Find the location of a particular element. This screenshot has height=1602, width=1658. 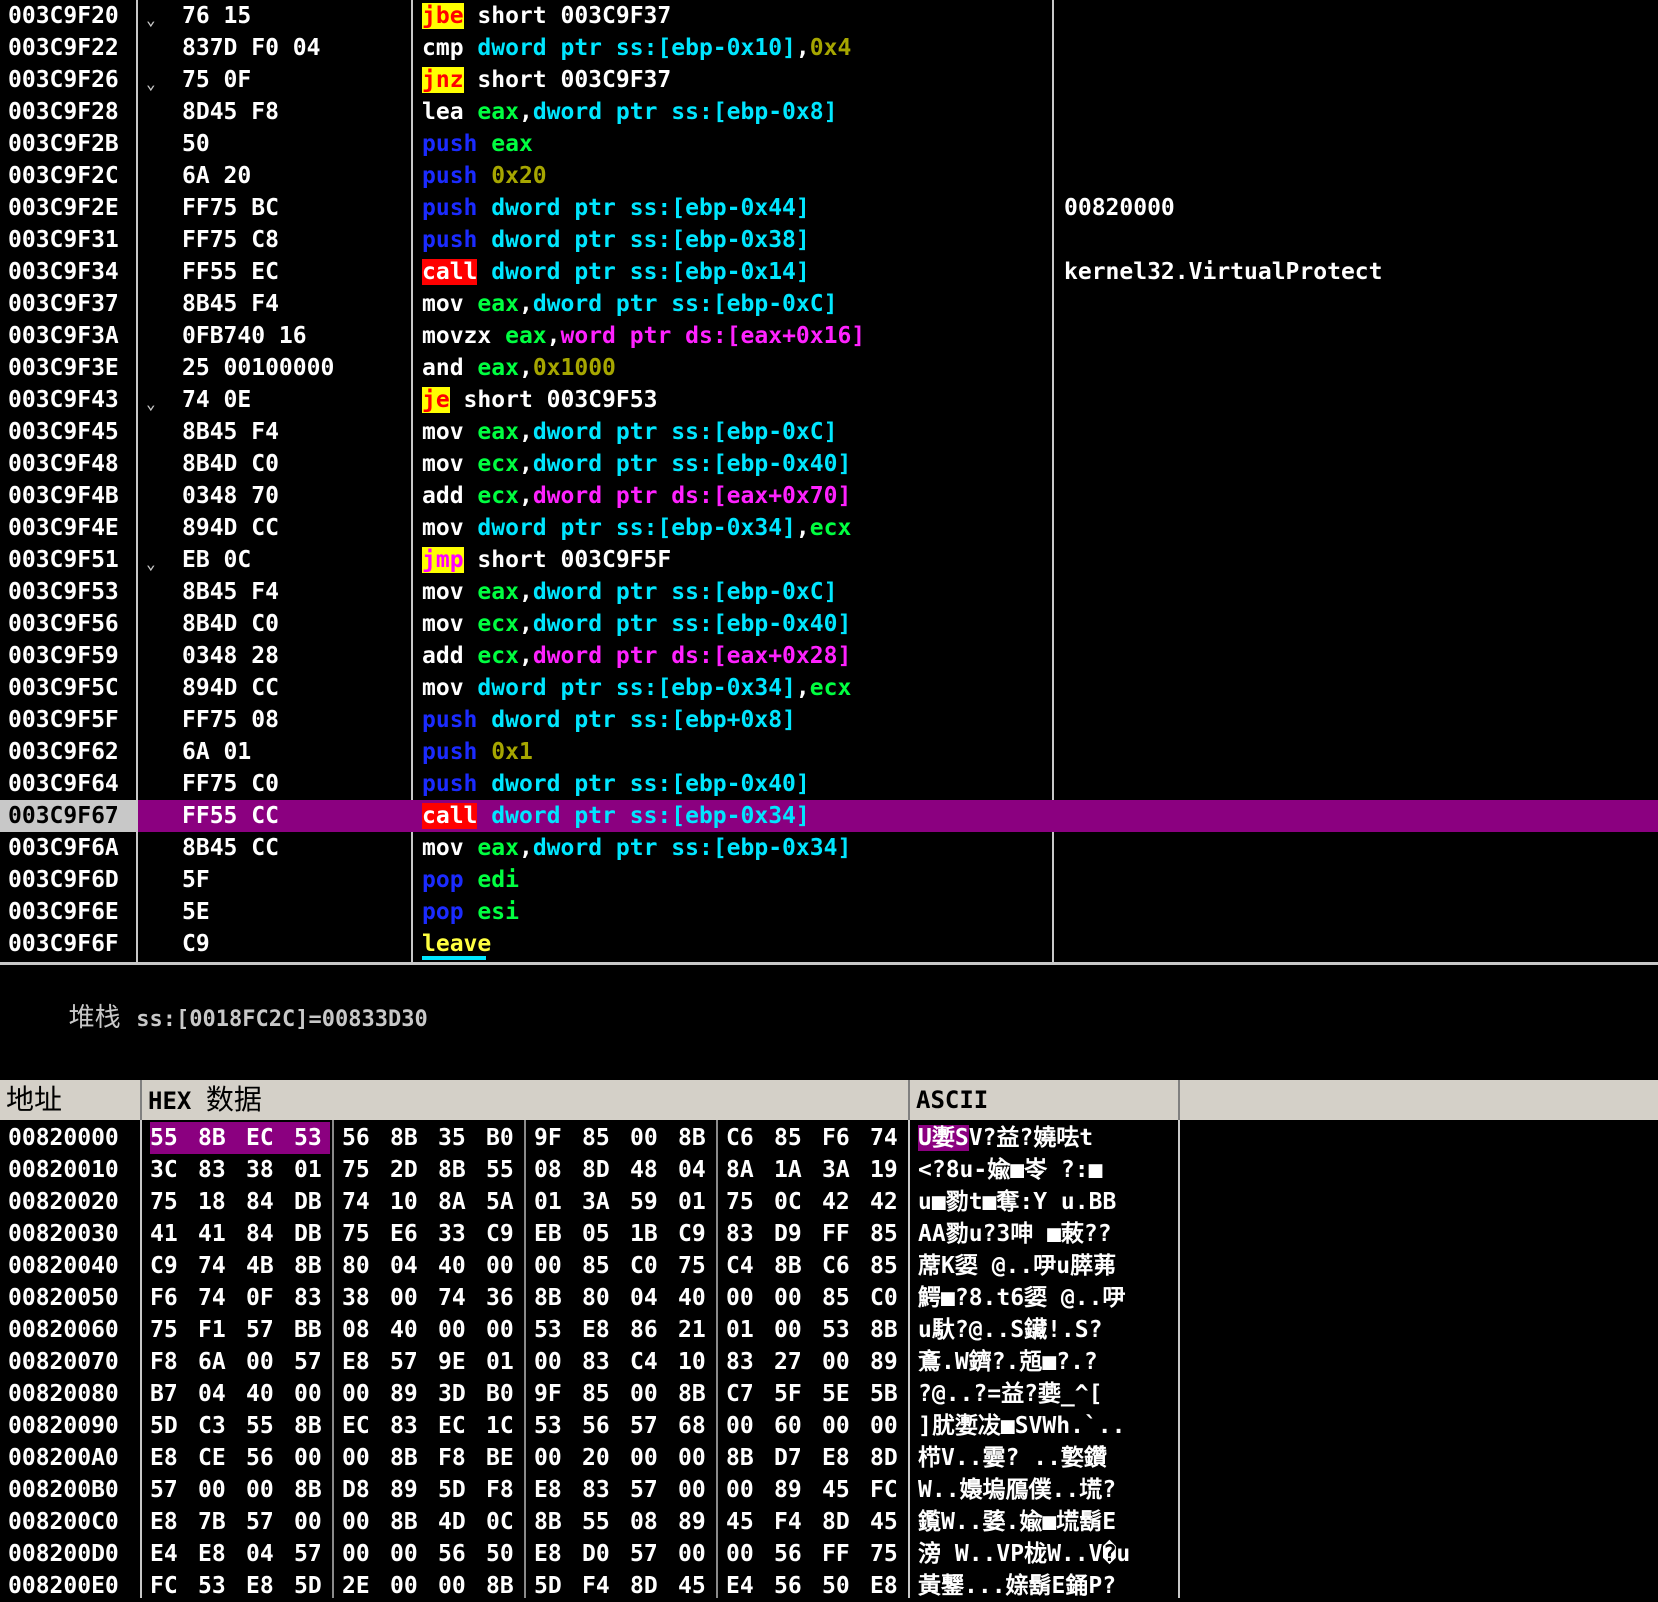

dump-byte: C4 is located at coordinates (648, 1362).